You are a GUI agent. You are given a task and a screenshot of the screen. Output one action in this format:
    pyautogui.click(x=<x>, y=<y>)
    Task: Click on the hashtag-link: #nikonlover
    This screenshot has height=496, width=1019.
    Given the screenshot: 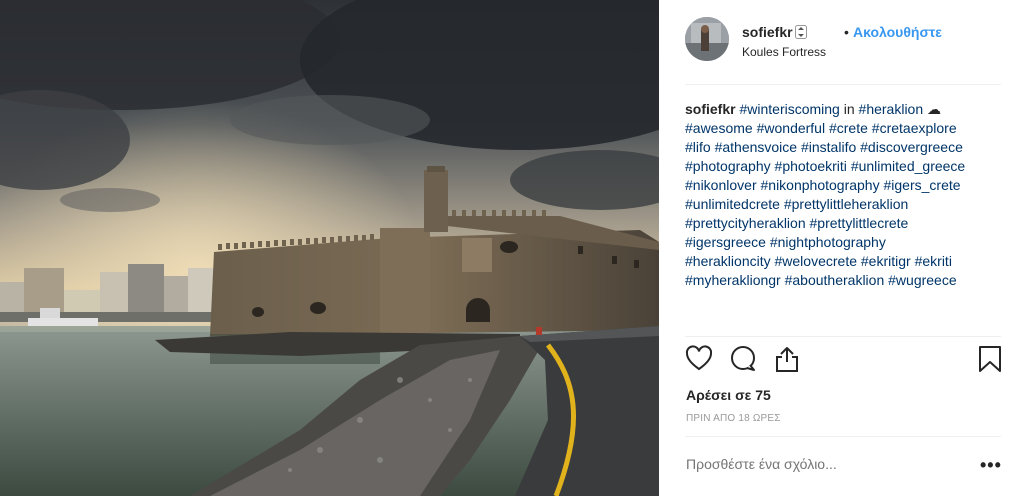 What is the action you would take?
    pyautogui.click(x=721, y=185)
    